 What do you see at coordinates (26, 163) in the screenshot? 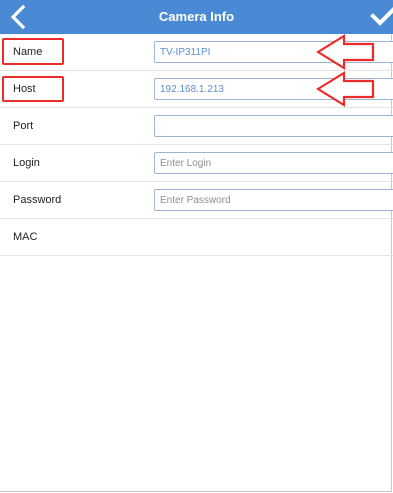
I see `login-label: Login` at bounding box center [26, 163].